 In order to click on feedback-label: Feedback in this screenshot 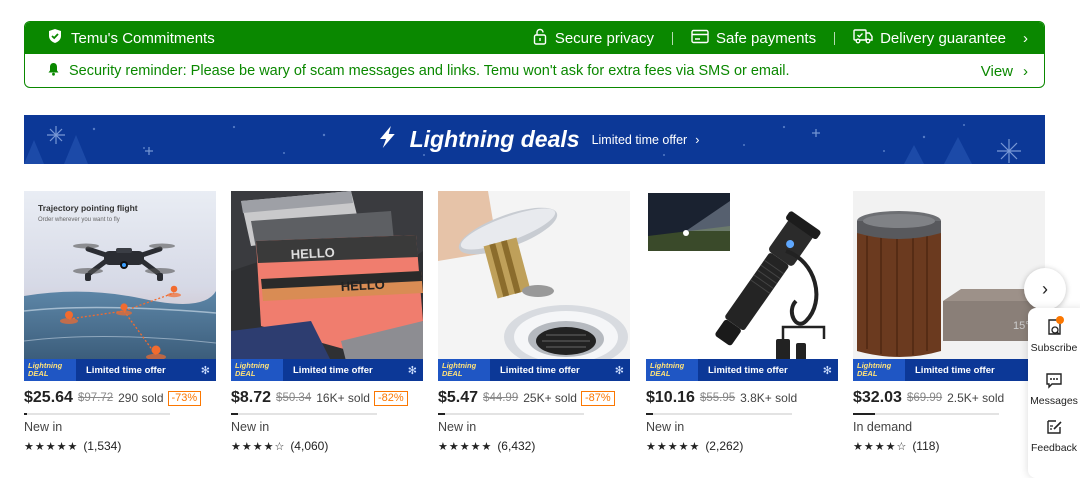, I will do `click(1054, 448)`.